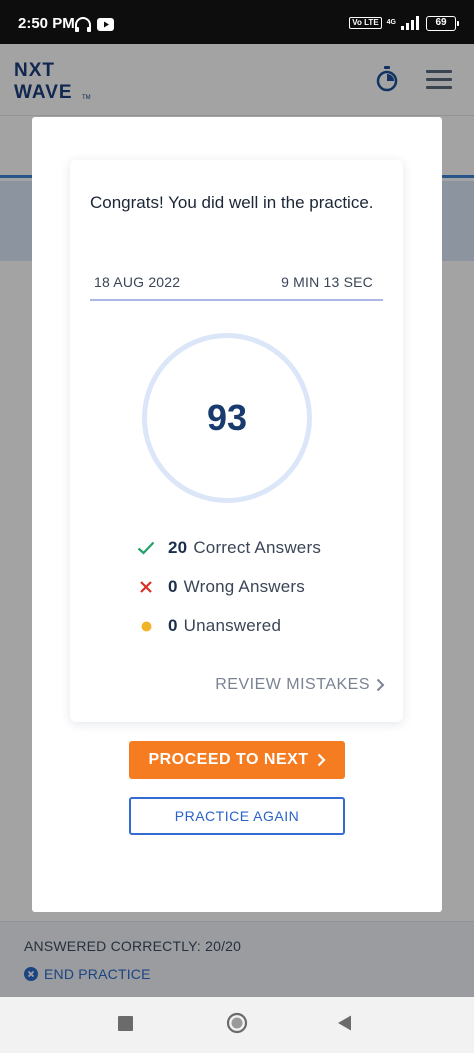  I want to click on congrats-message: Congrats! You did well in the practice., so click(232, 202).